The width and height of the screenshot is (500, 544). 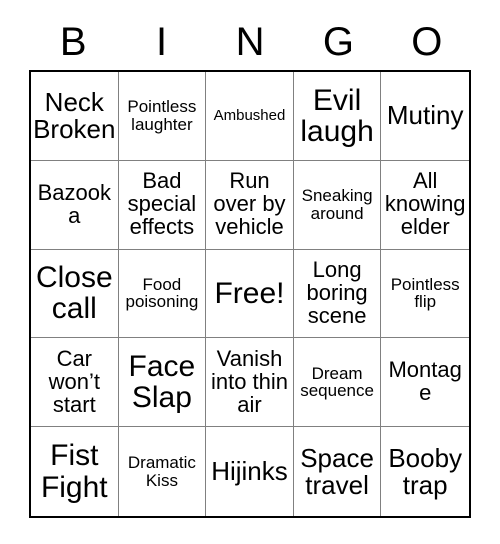 I want to click on bingo-cell-label: Free!, so click(x=249, y=293).